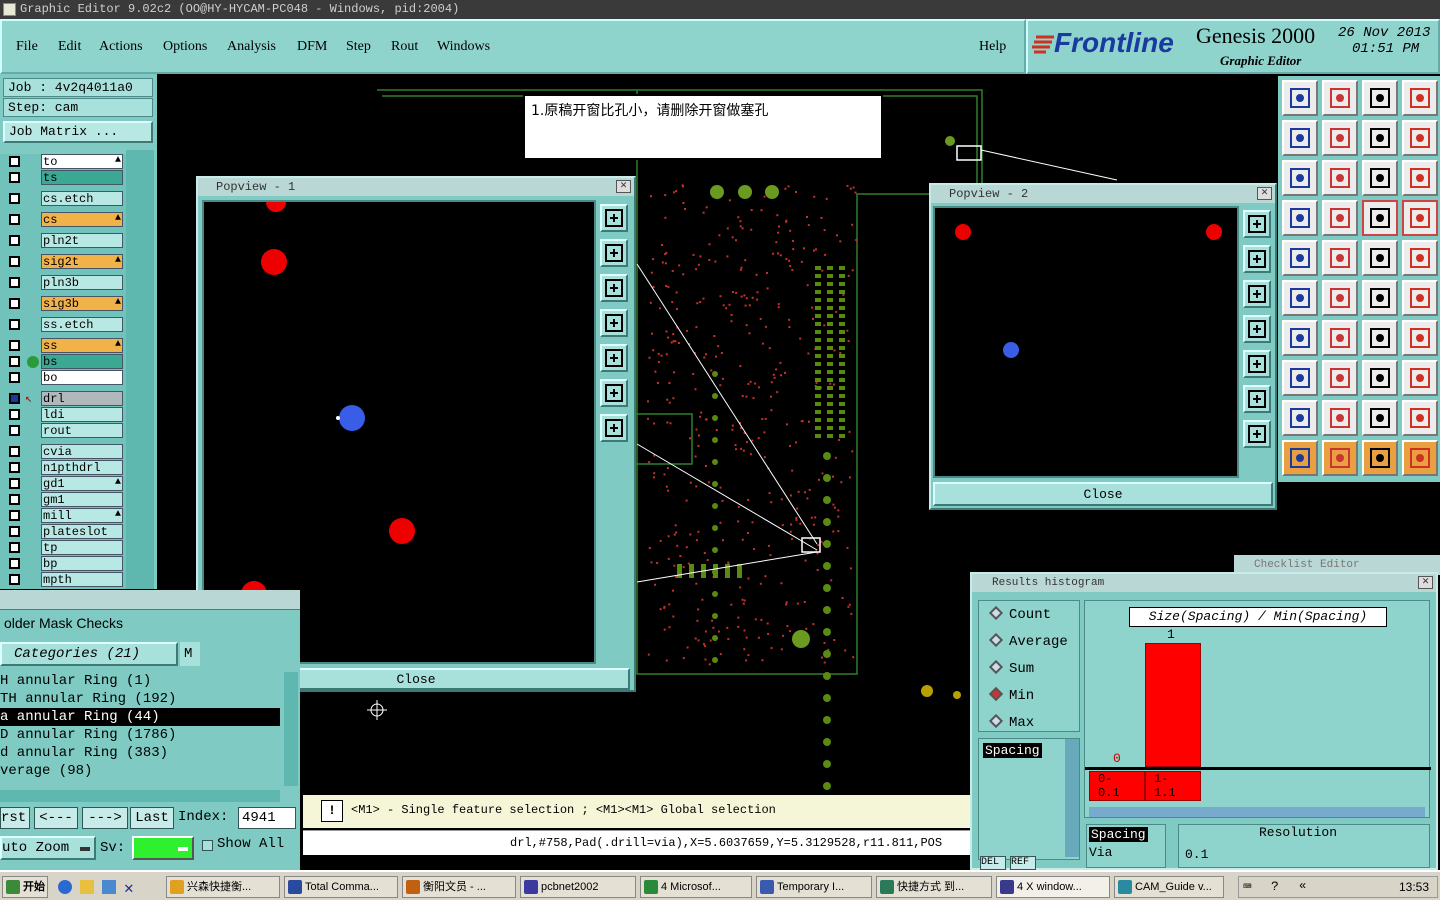 This screenshot has width=1440, height=900. Describe the element at coordinates (82, 361) in the screenshot. I see `layer-label: bs` at that location.